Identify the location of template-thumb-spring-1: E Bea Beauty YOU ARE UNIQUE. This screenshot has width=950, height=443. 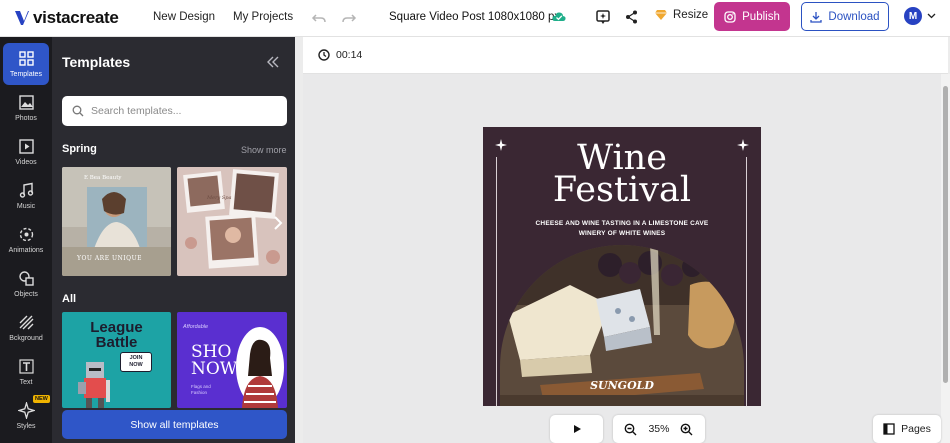
(116, 221).